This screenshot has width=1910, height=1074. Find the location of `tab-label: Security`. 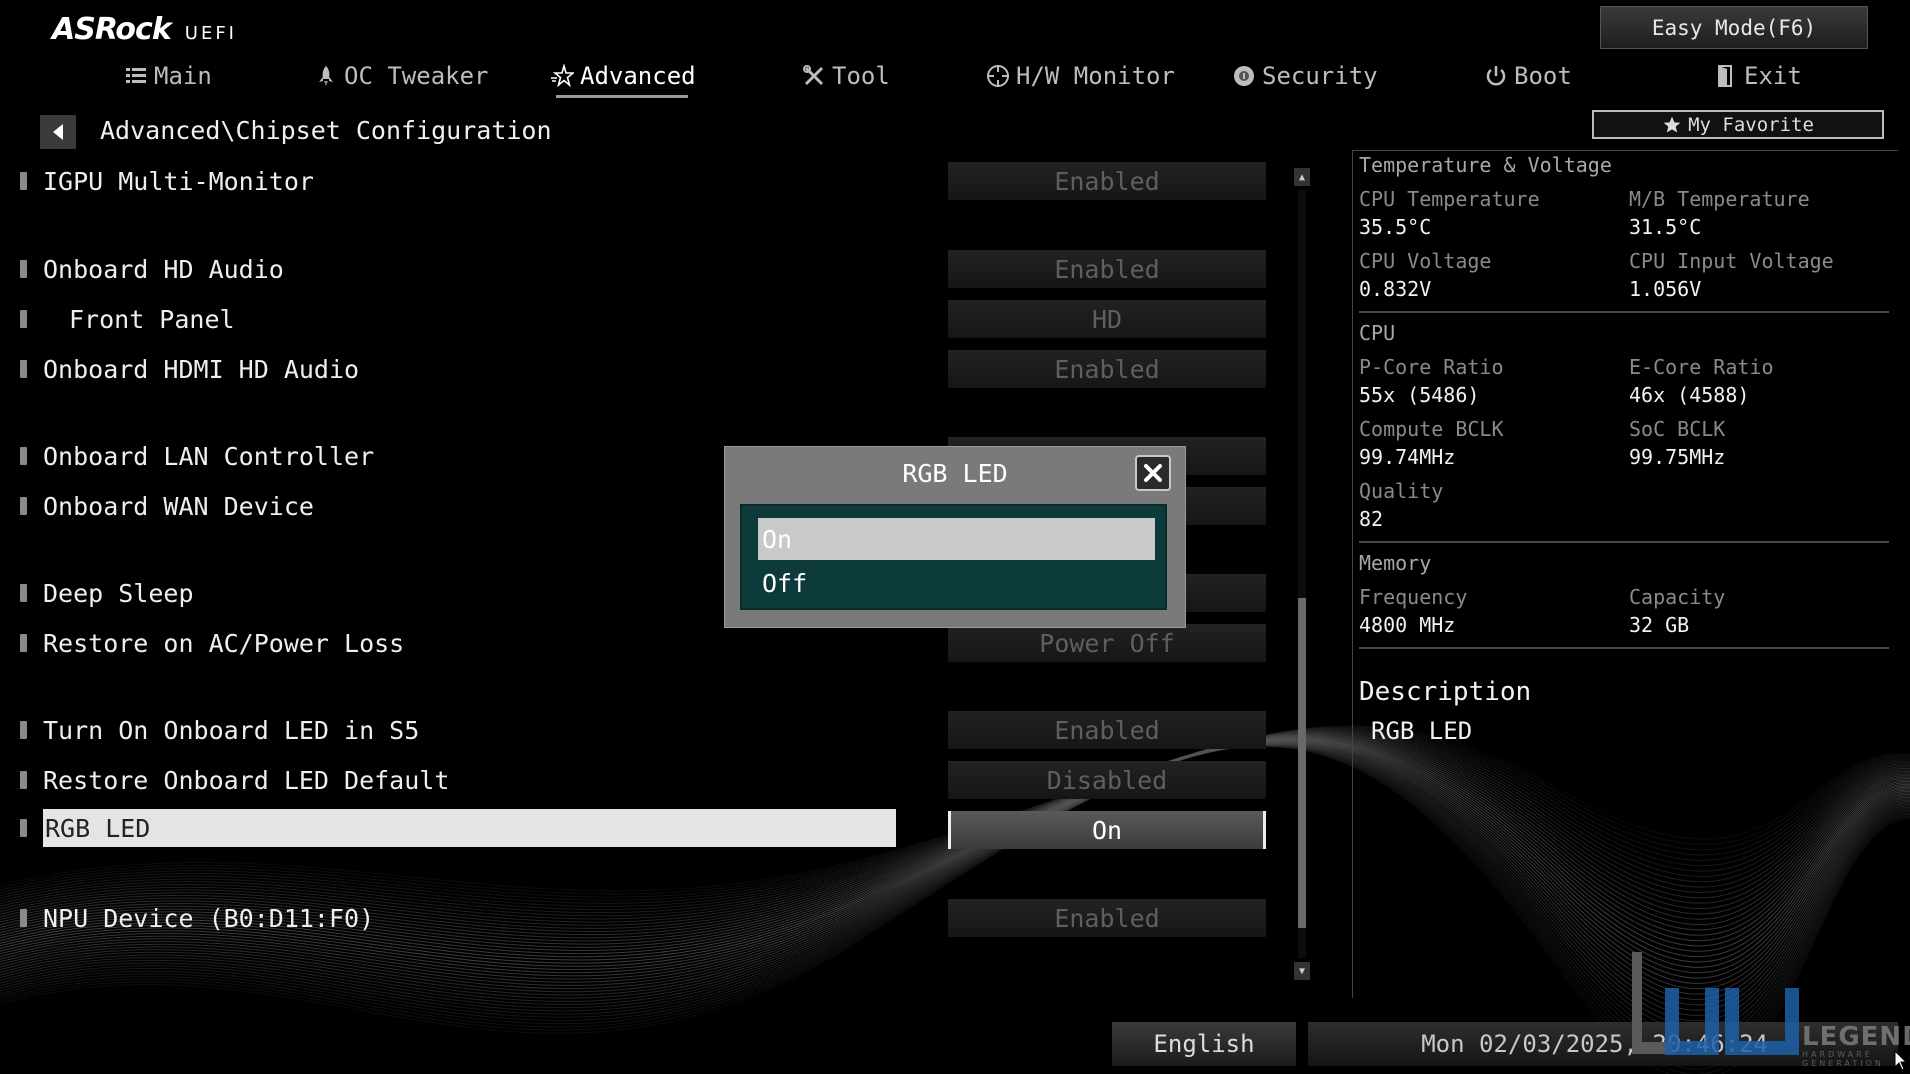

tab-label: Security is located at coordinates (1320, 76).